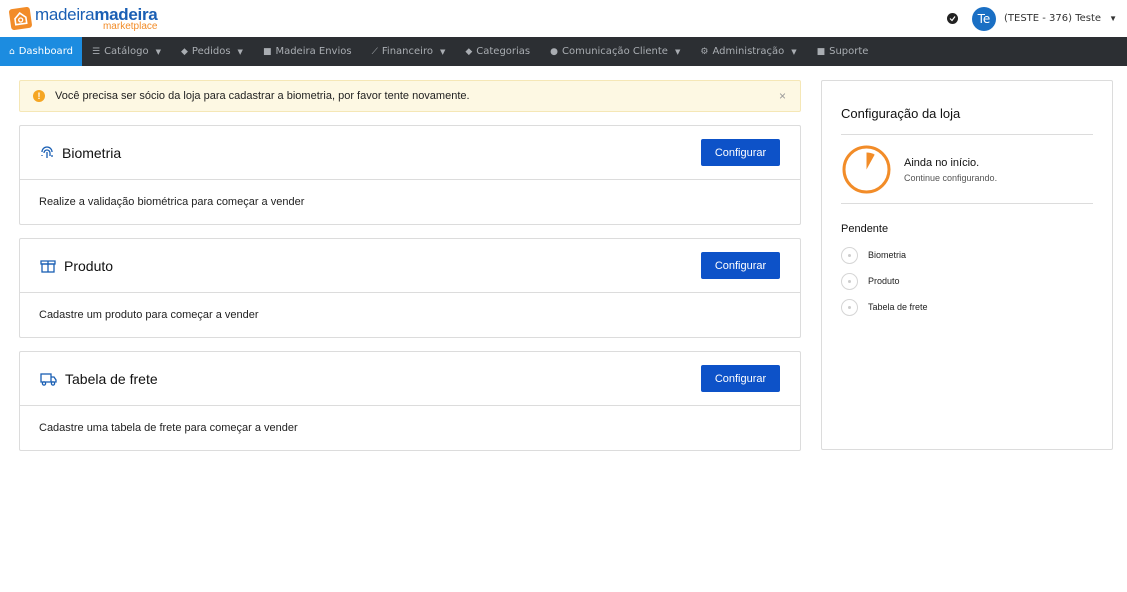 This screenshot has height=592, width=1127. I want to click on pending-label: Produto, so click(884, 281).